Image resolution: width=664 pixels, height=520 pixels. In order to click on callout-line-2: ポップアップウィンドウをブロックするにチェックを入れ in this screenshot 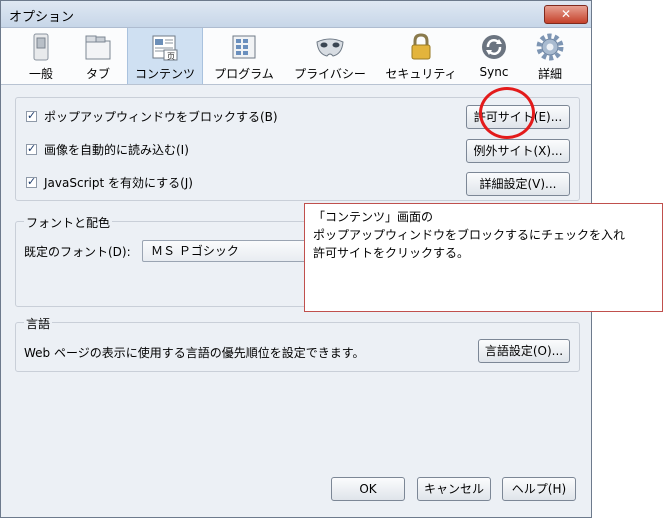, I will do `click(469, 235)`.